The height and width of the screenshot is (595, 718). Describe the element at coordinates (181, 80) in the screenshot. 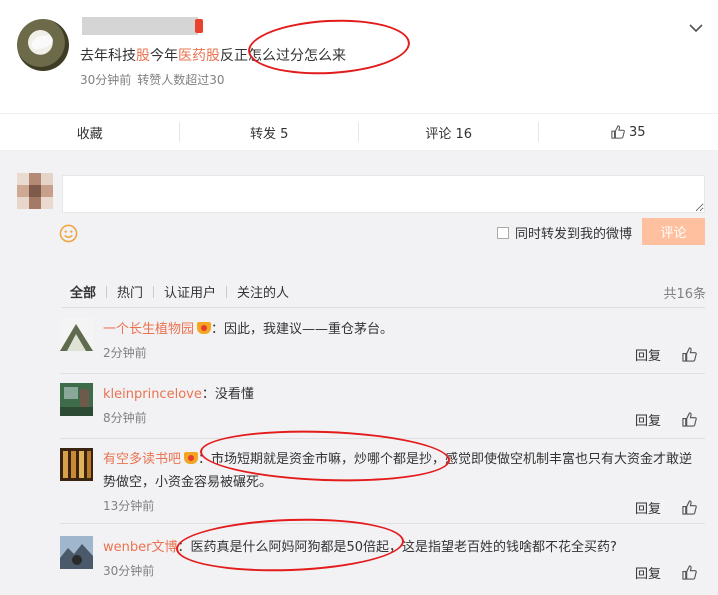

I see `repost-info: 转赞人数超过30` at that location.